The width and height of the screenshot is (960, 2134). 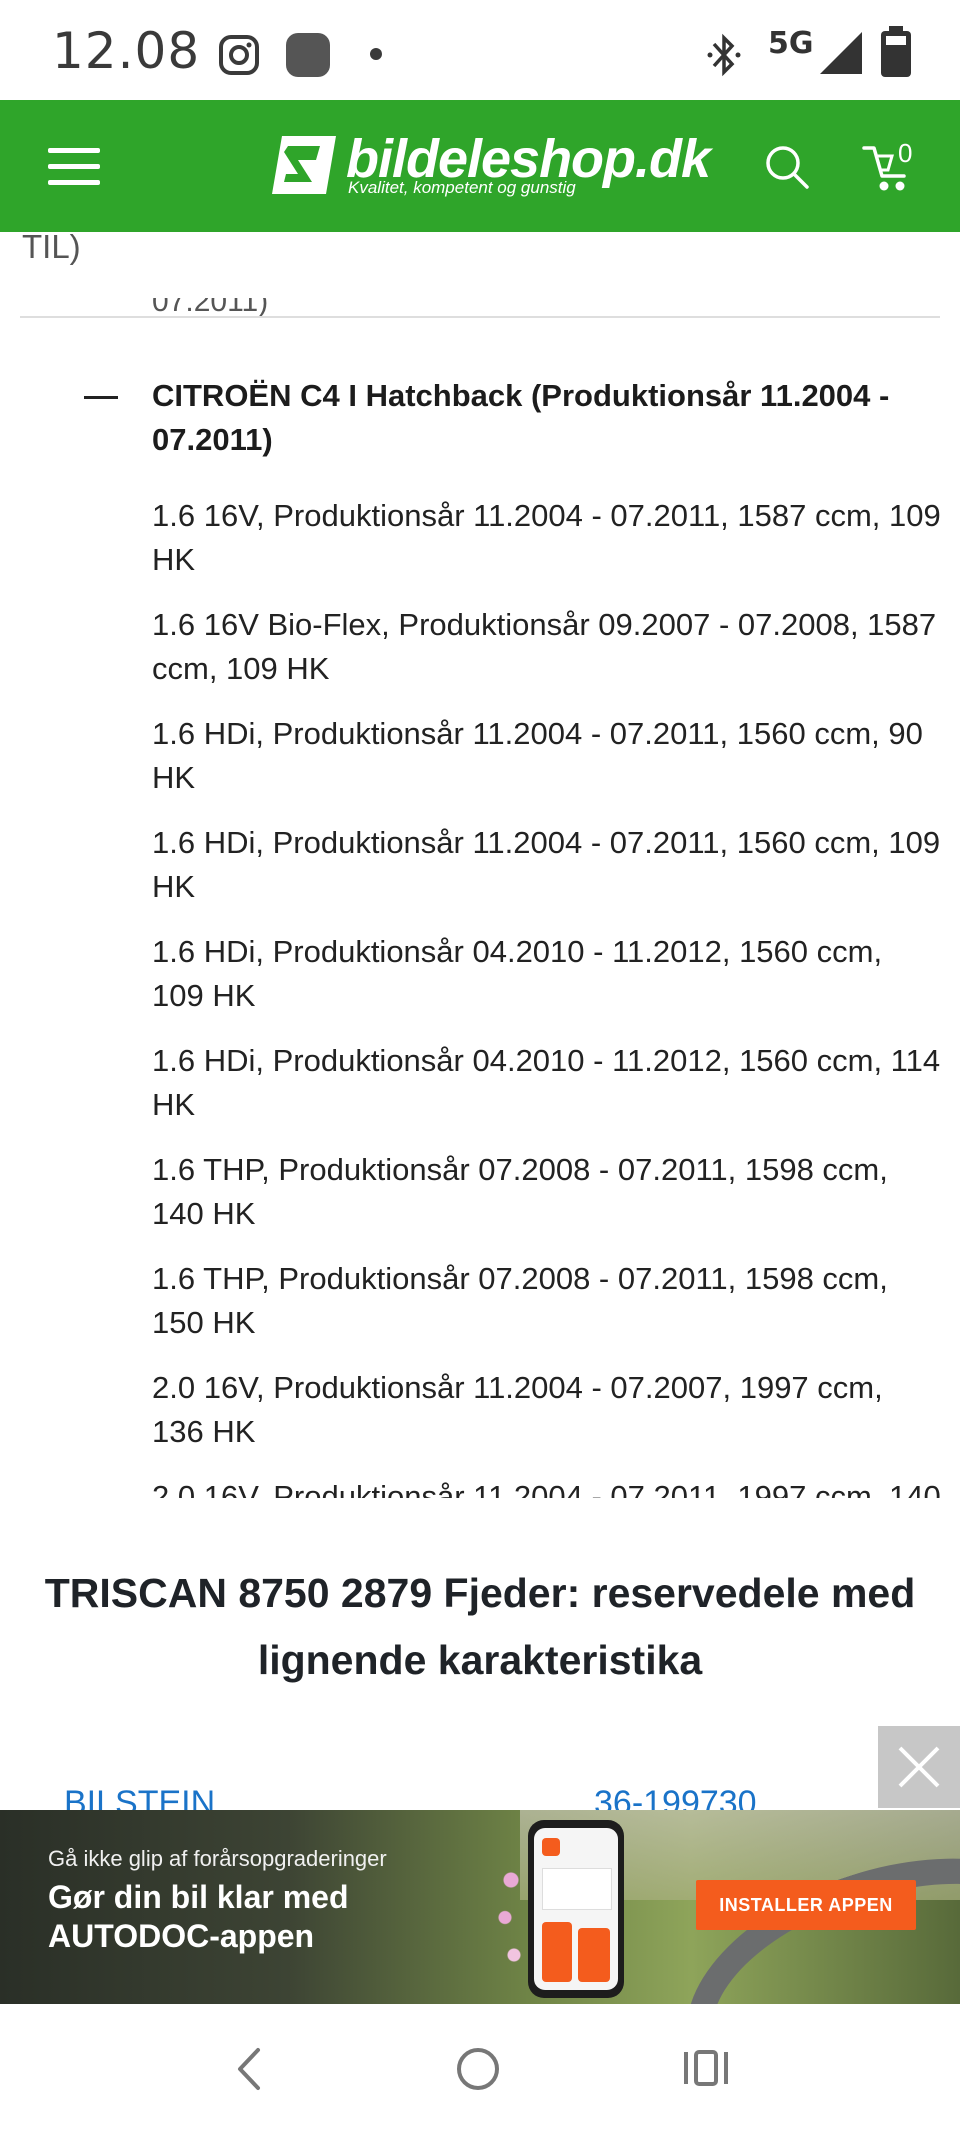 What do you see at coordinates (434, 1797) in the screenshot?
I see `partial-product-row: BILSTEIN 36-199730` at bounding box center [434, 1797].